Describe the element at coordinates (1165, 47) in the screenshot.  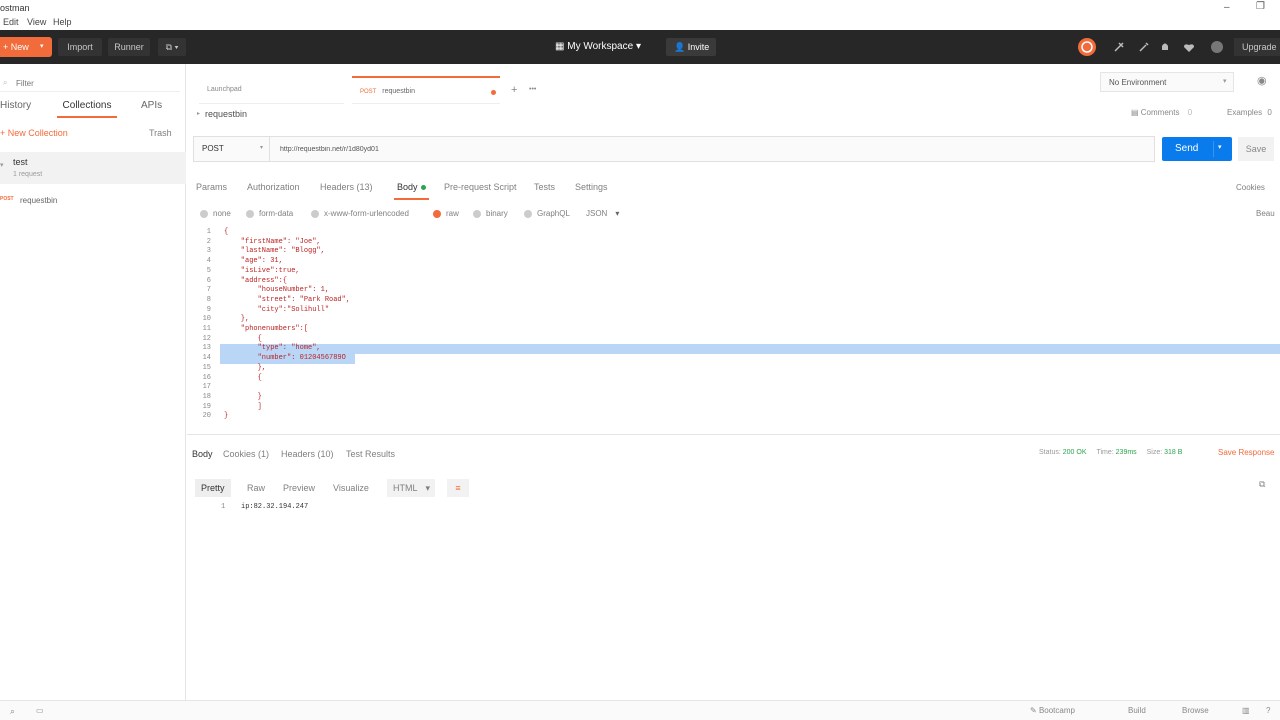
I see `bell-icon` at that location.